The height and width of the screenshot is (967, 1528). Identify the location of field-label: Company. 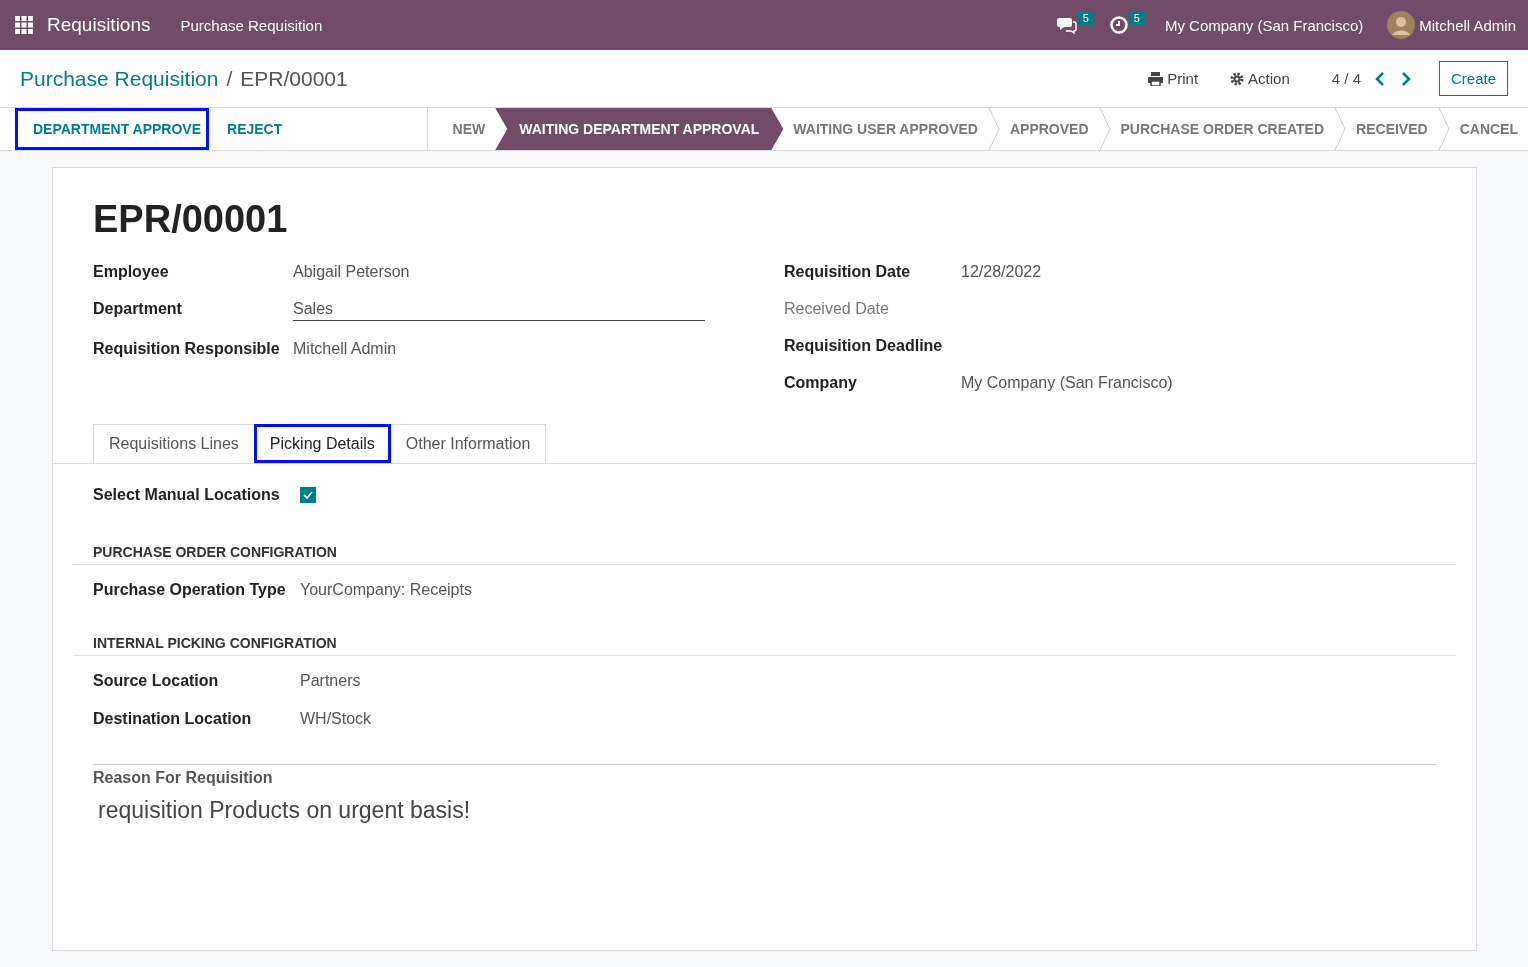
(821, 383).